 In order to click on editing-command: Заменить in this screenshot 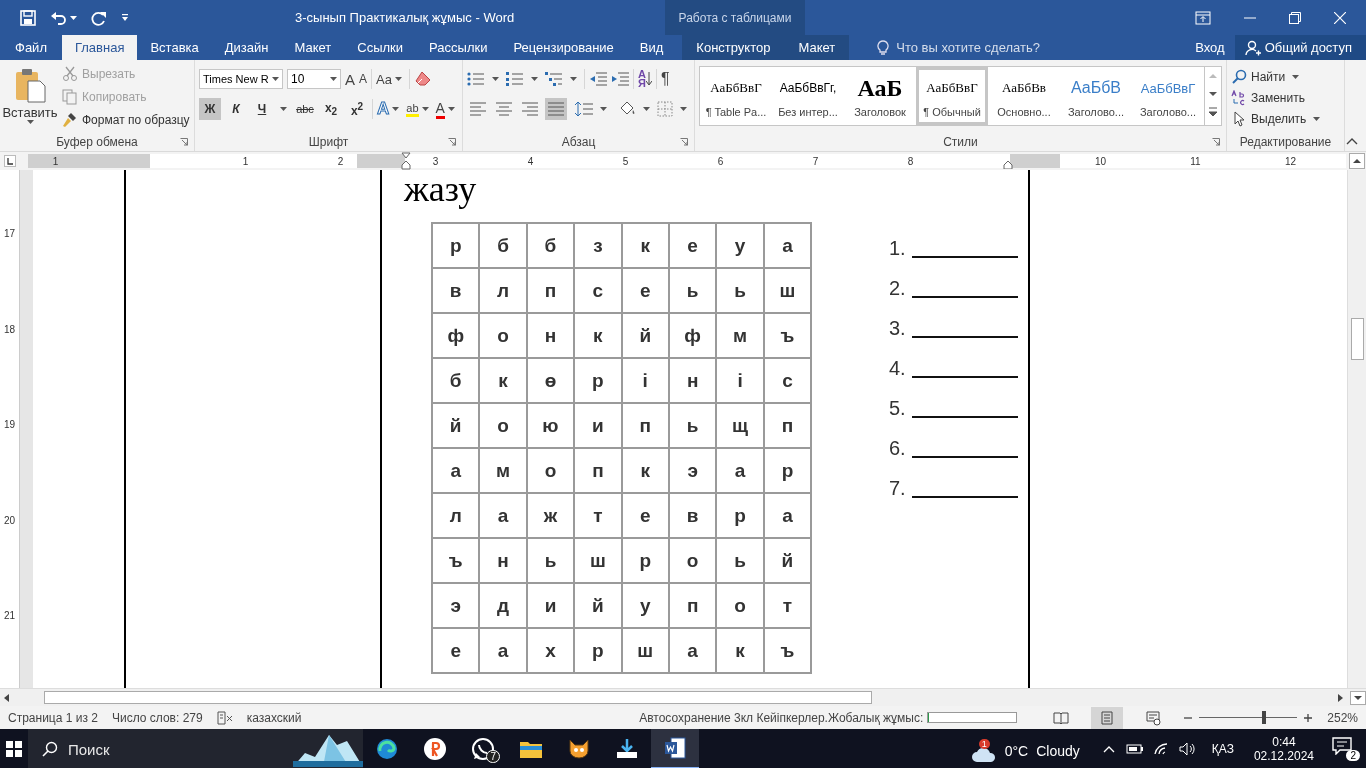, I will do `click(1285, 97)`.